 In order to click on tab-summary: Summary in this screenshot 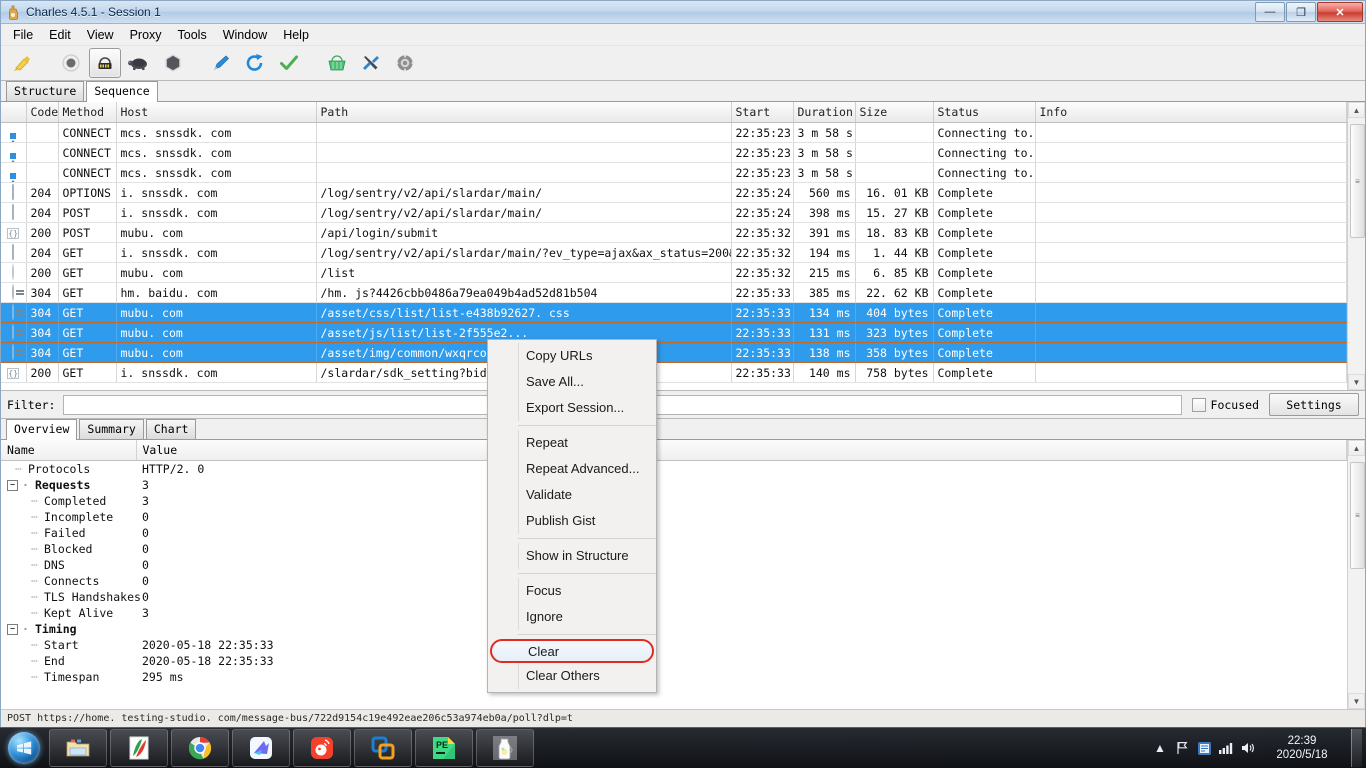, I will do `click(111, 429)`.